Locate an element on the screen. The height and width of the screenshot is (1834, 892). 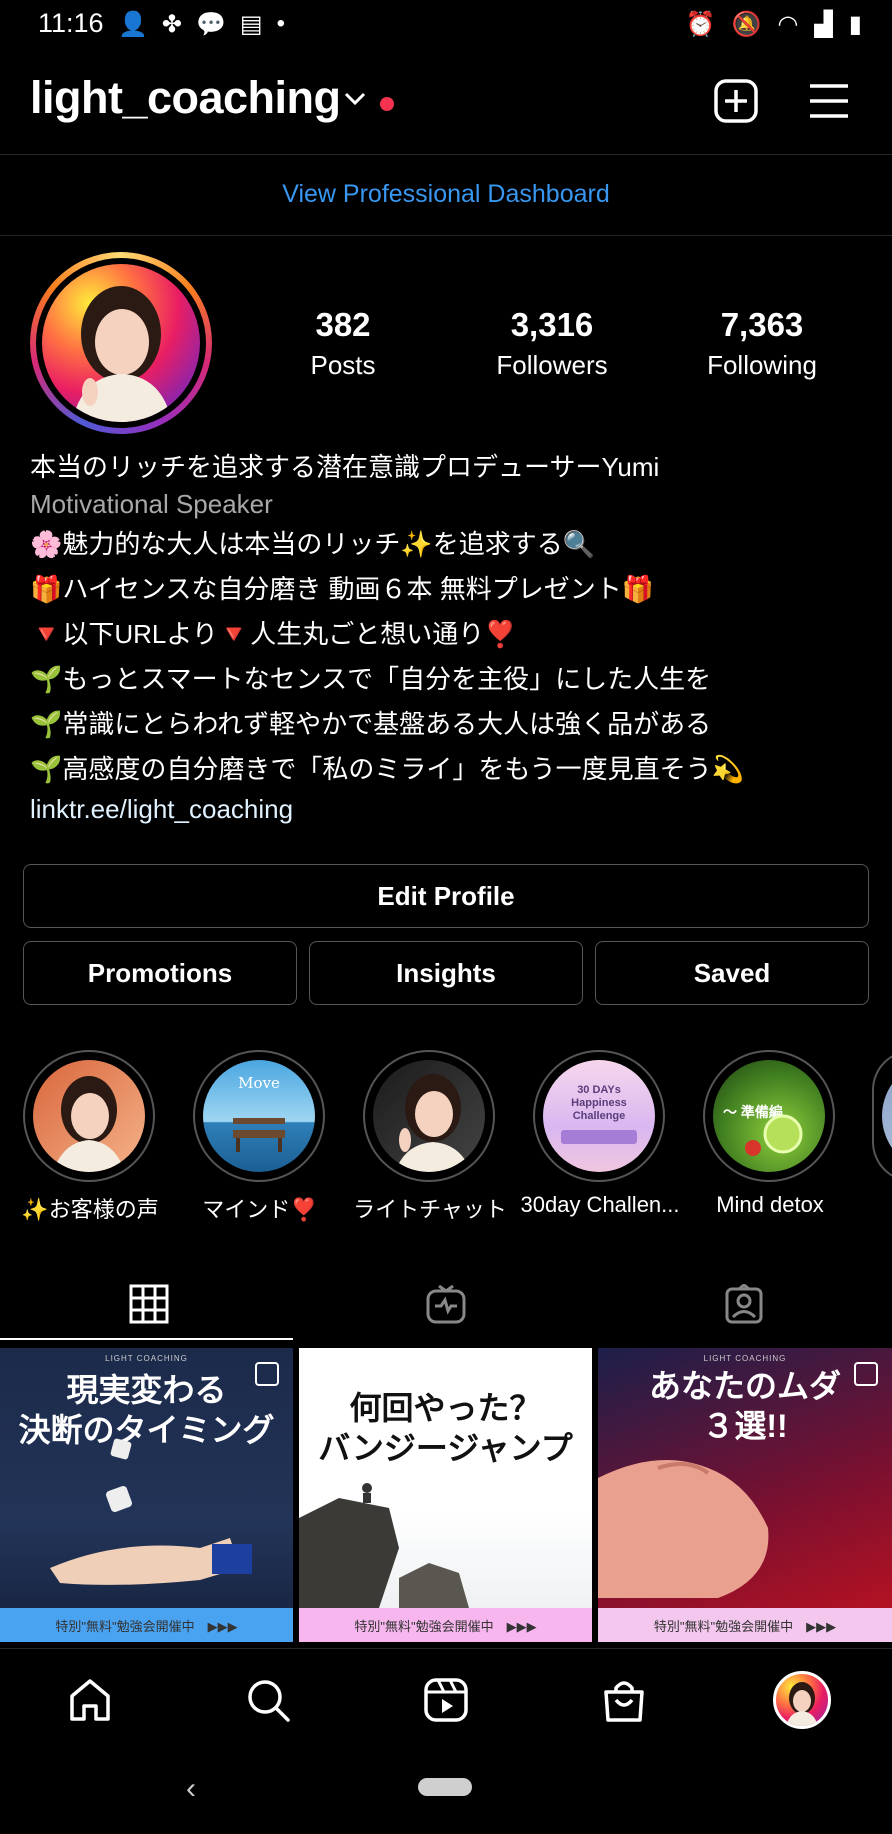
followers-stat: 3,316 Followers is located at coordinates (552, 343).